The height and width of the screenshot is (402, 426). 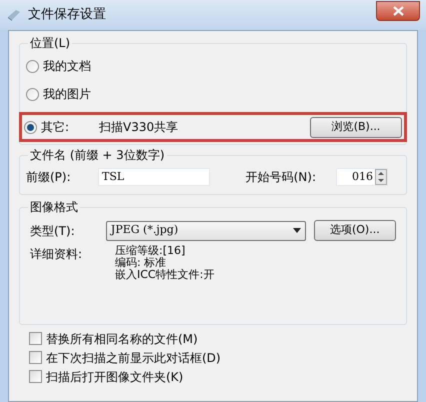 I want to click on prefix-label: 前缀(P):, so click(x=49, y=177).